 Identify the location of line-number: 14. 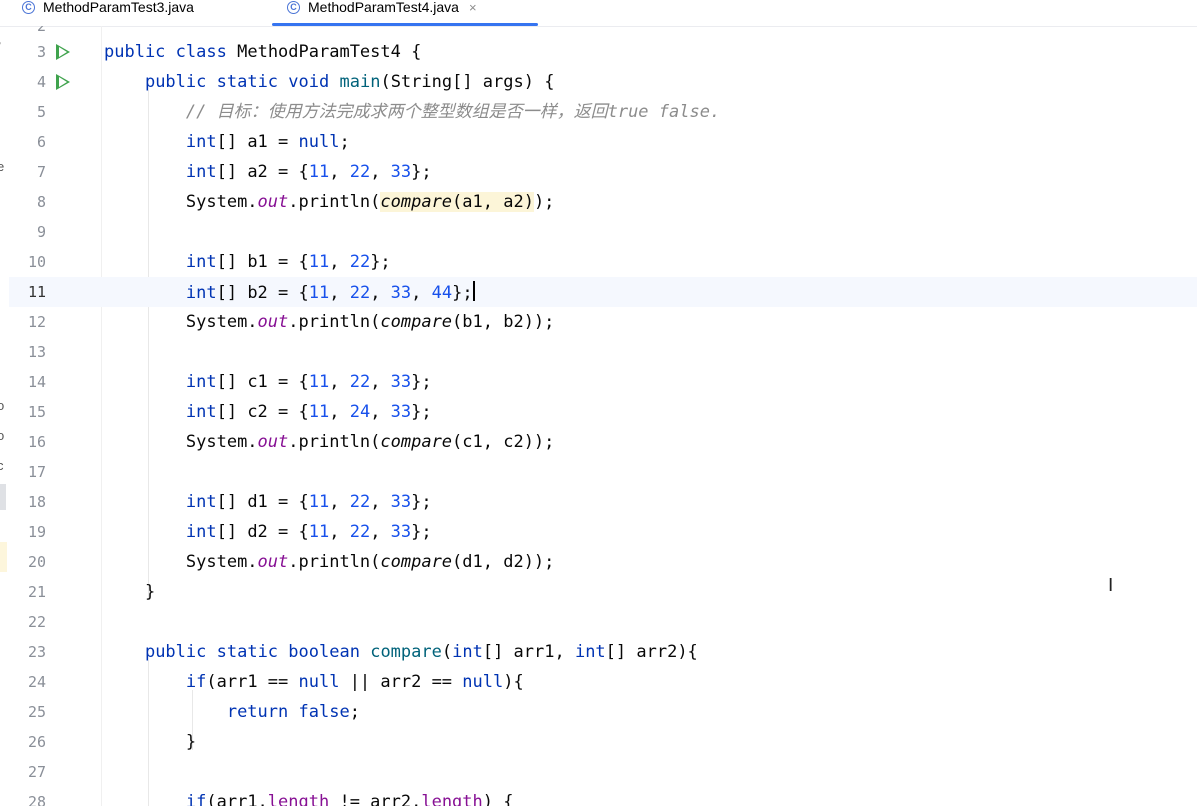
(36, 382).